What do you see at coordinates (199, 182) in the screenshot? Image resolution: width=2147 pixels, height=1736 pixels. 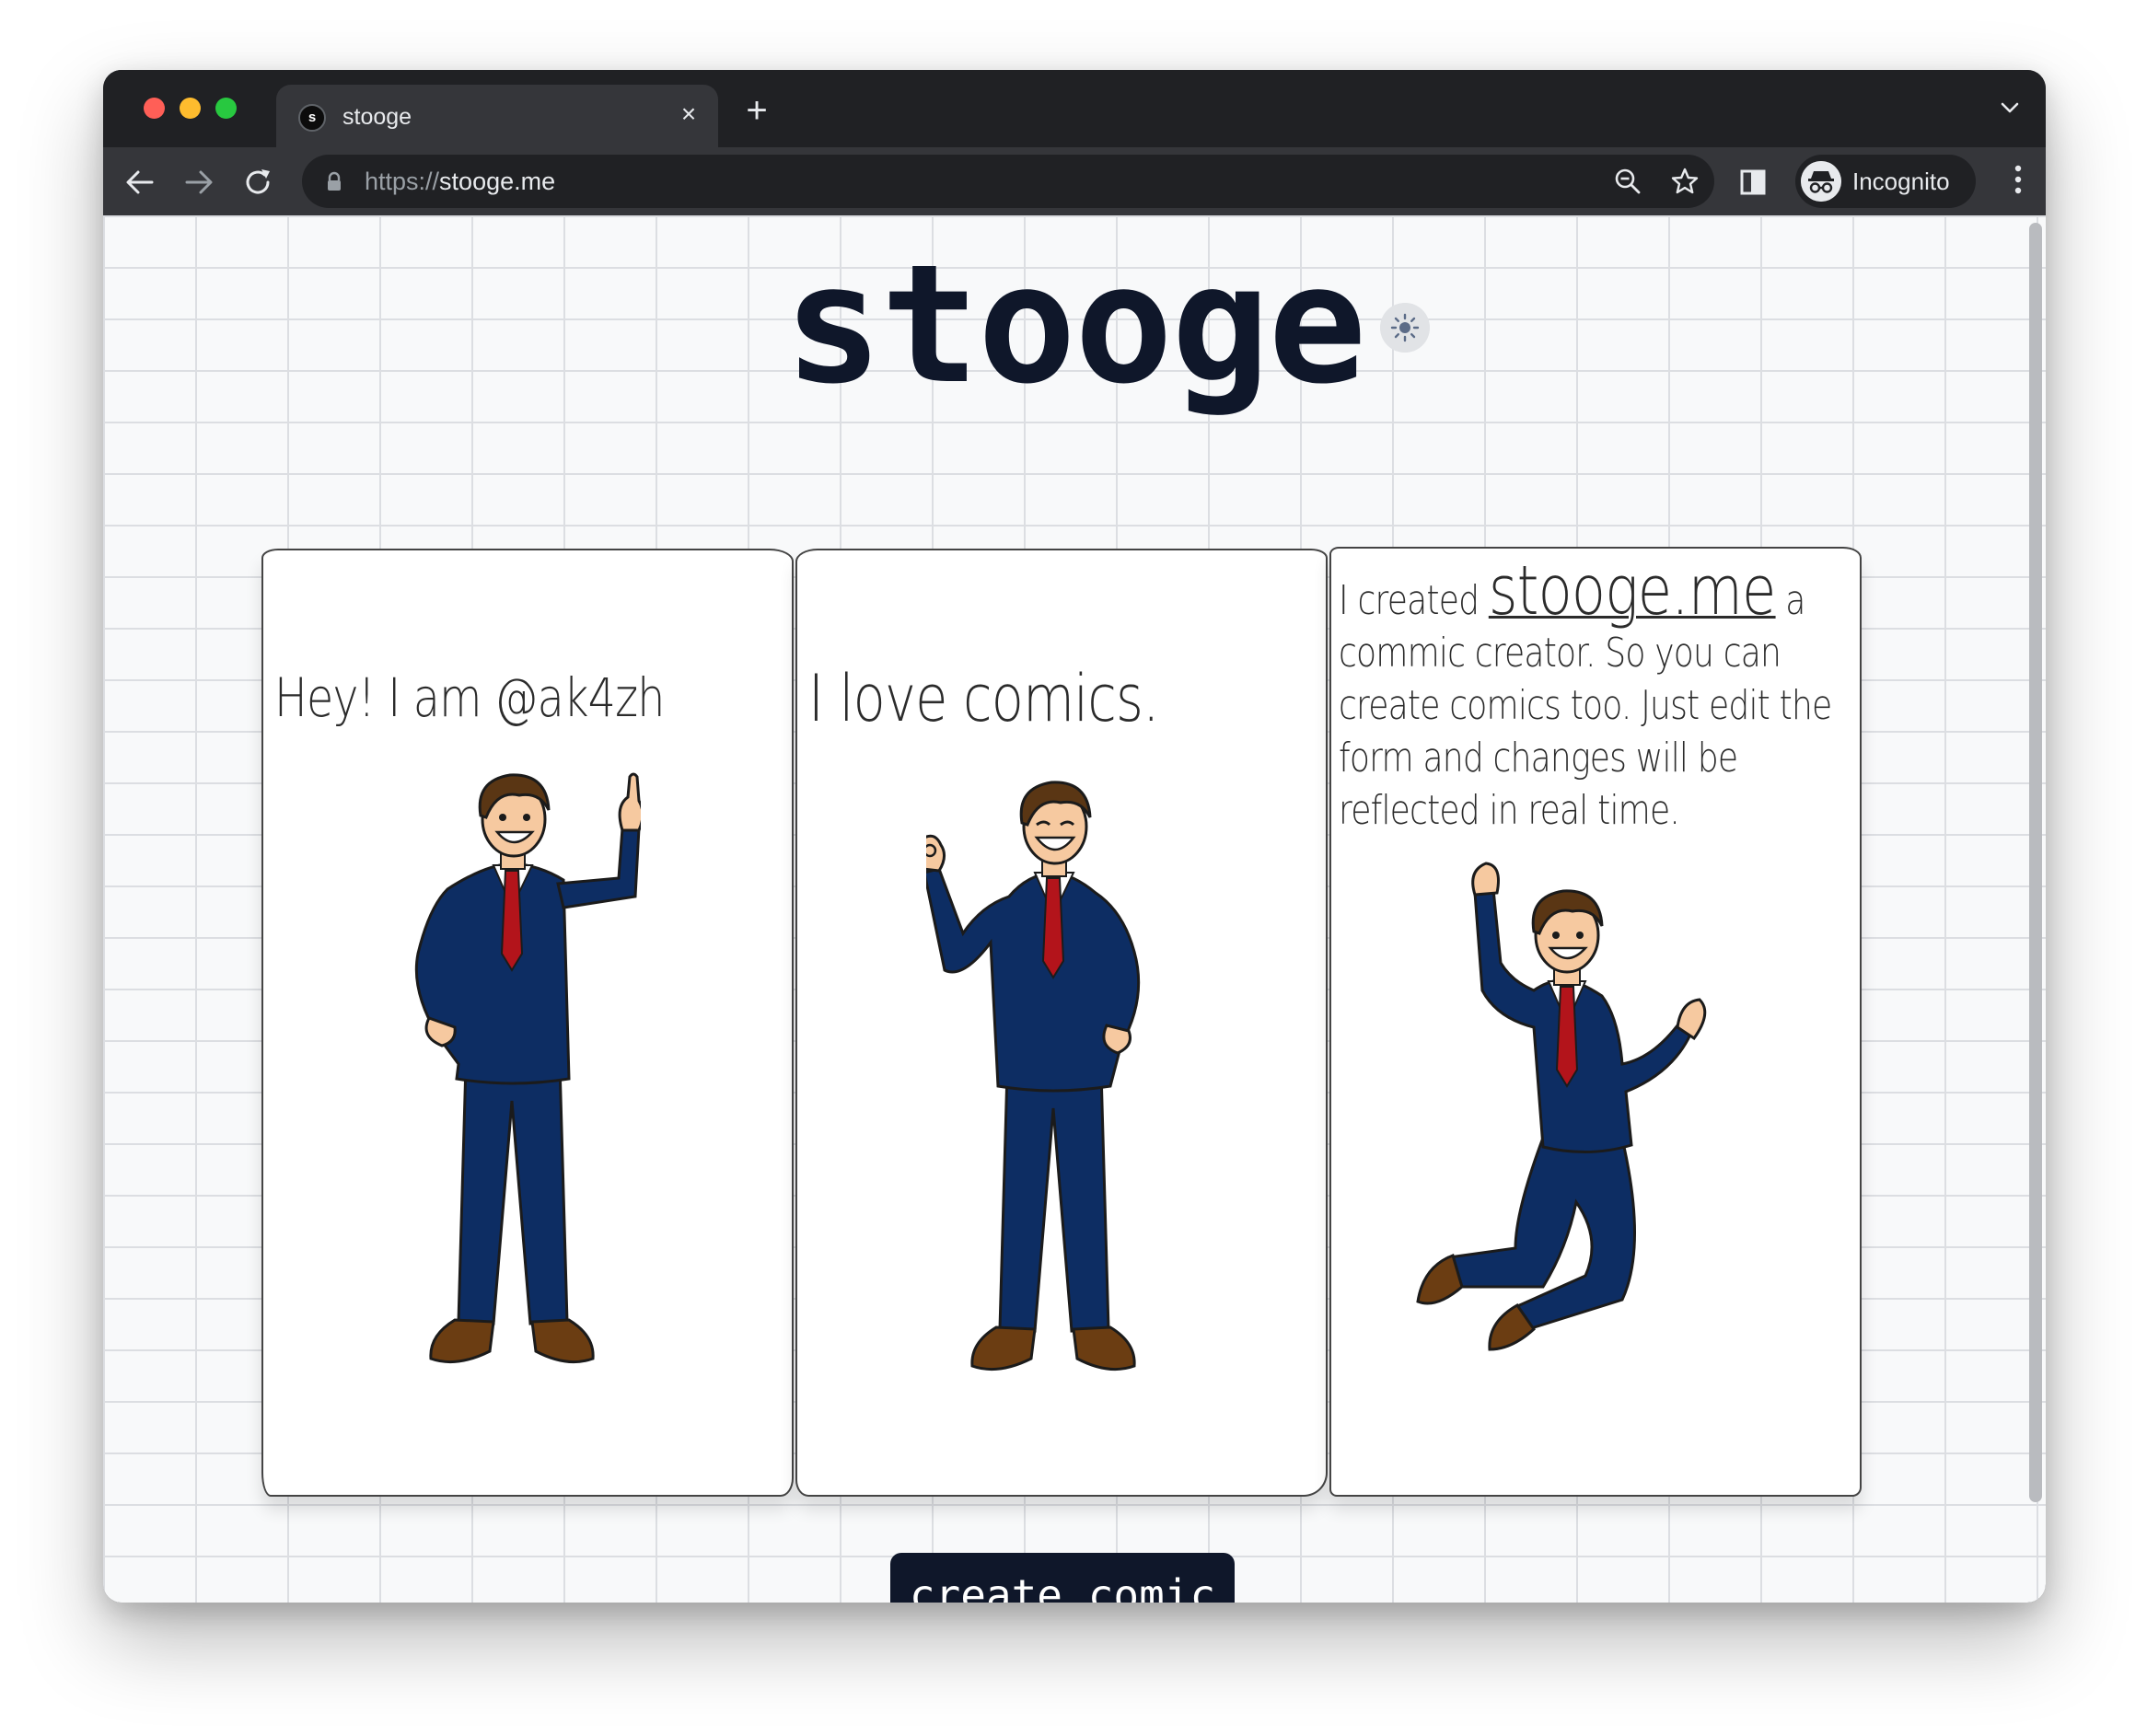 I see `forward-arrow-icon` at bounding box center [199, 182].